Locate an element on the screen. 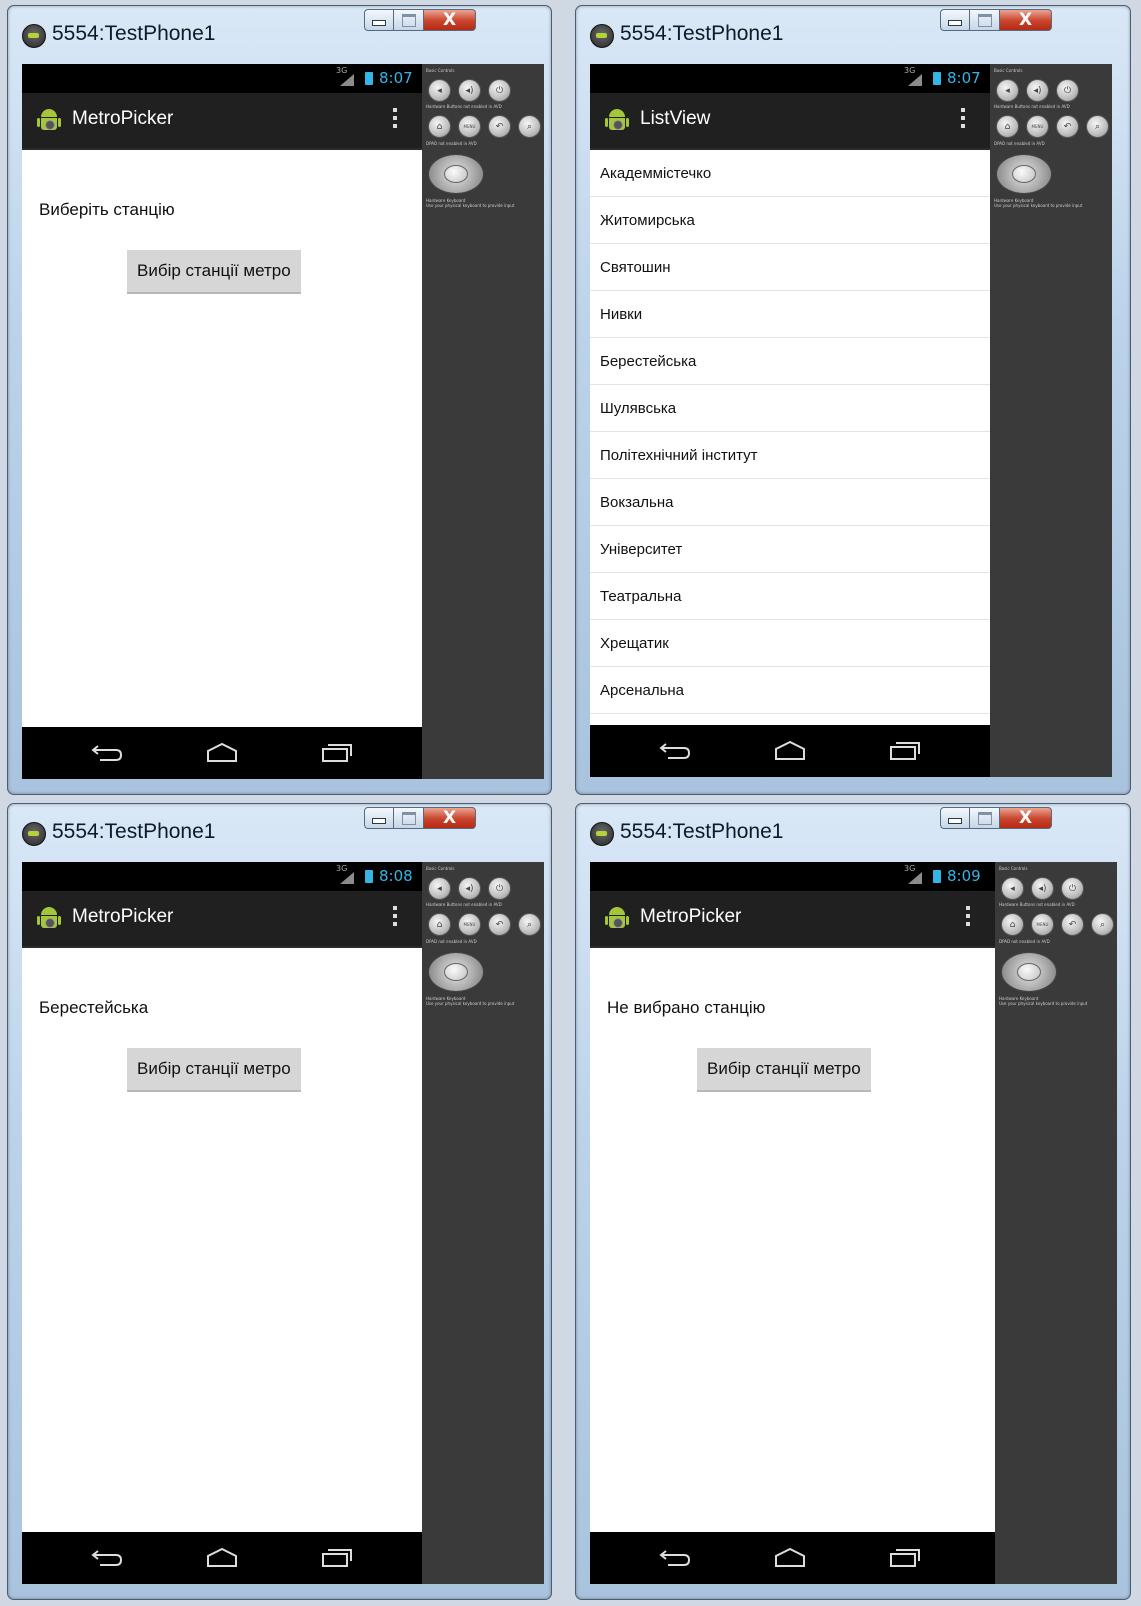  status-time: 8:07 is located at coordinates (396, 78).